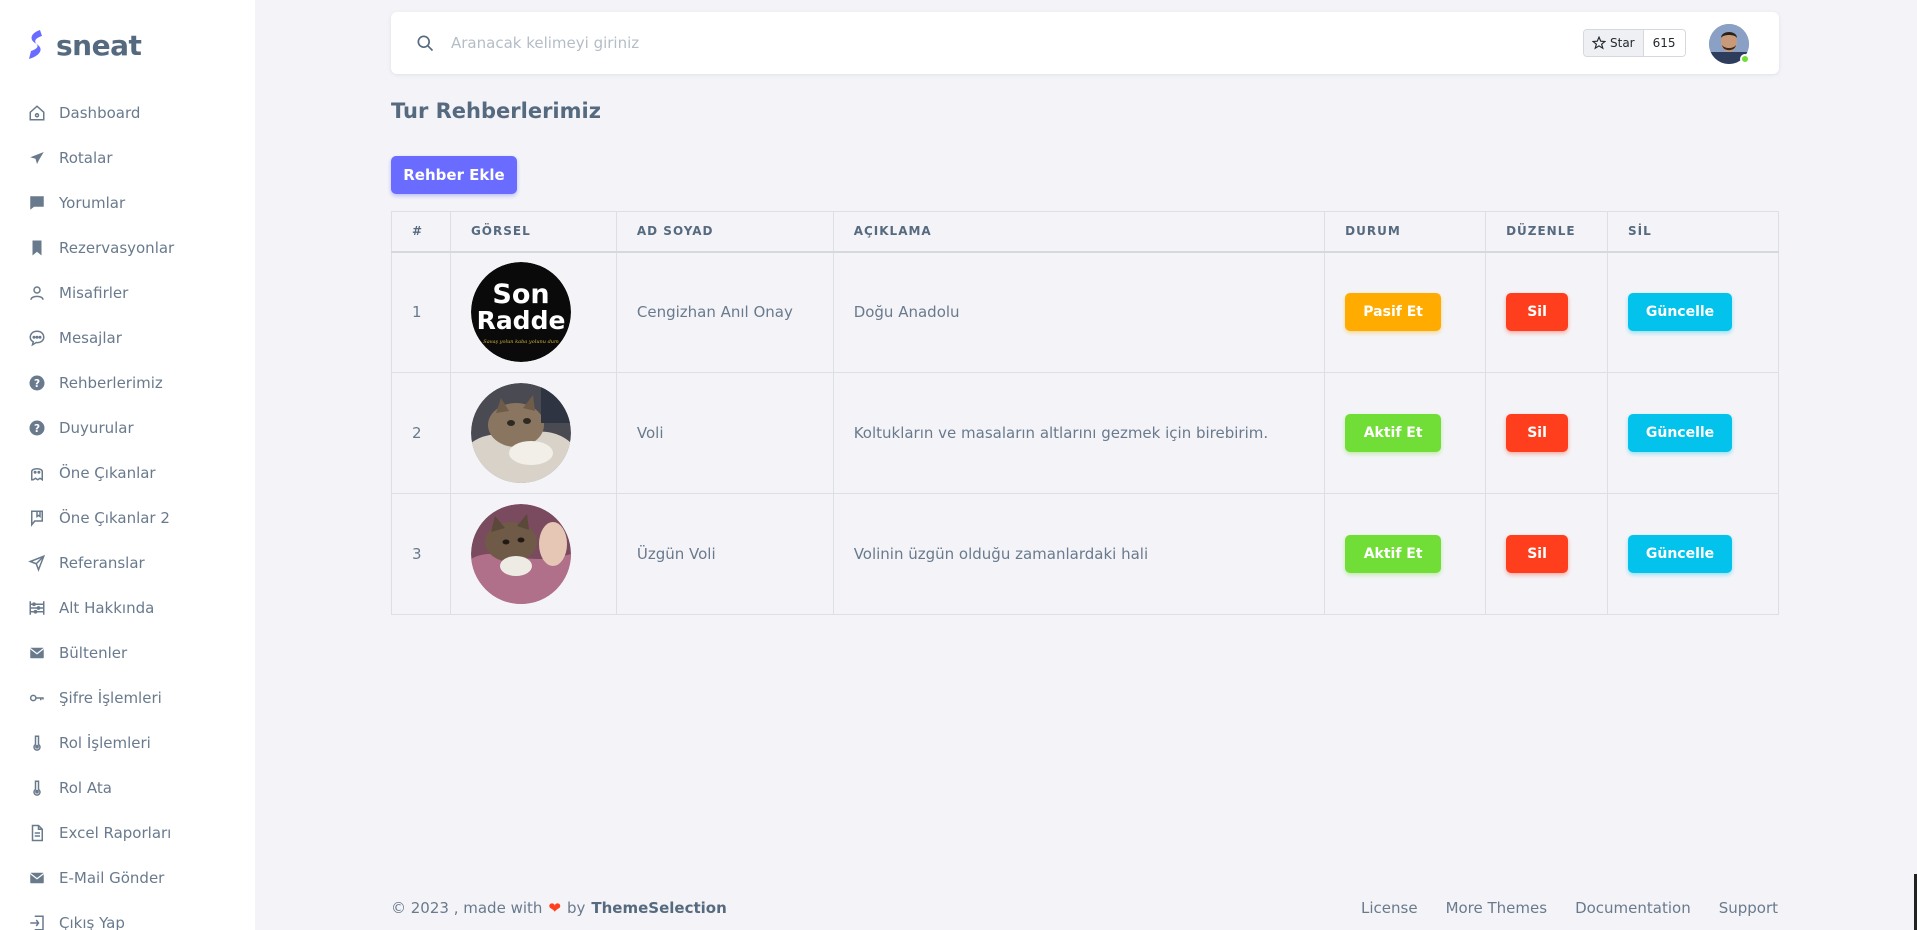 The image size is (1917, 930). I want to click on sidebar-item-one-cikanlar: Öne Çıkanlar, so click(127, 472).